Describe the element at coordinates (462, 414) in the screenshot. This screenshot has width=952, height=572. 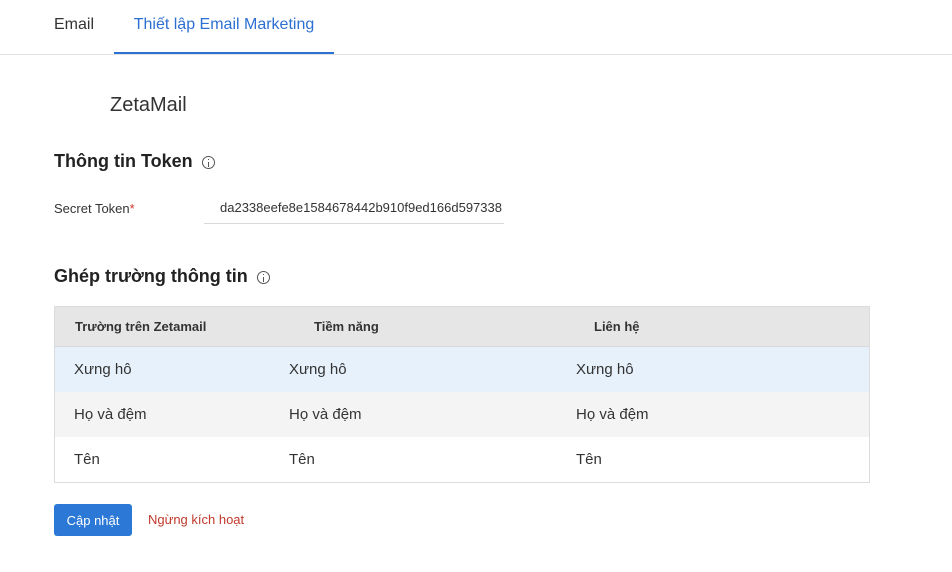
I see `table-row: Họ và đệm Họ và đệm Họ và đệm` at that location.